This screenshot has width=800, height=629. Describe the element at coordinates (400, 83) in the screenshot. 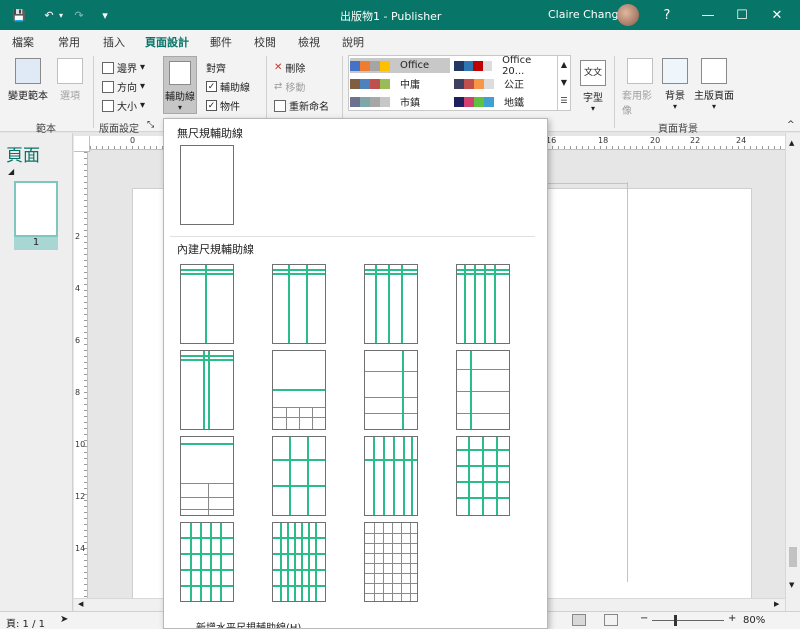

I see `scheme-item: 中庸` at that location.